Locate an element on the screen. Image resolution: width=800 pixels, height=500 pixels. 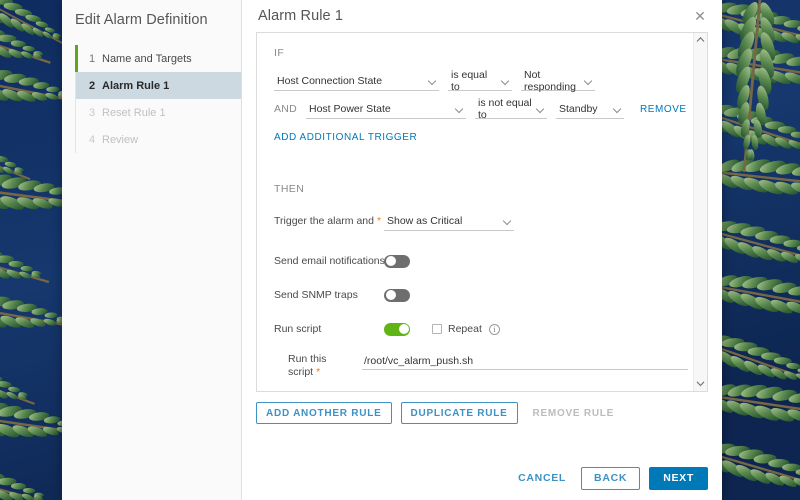
sidebar-item-alarm-rule-1: 2 Alarm Rule 1 is located at coordinates (158, 85).